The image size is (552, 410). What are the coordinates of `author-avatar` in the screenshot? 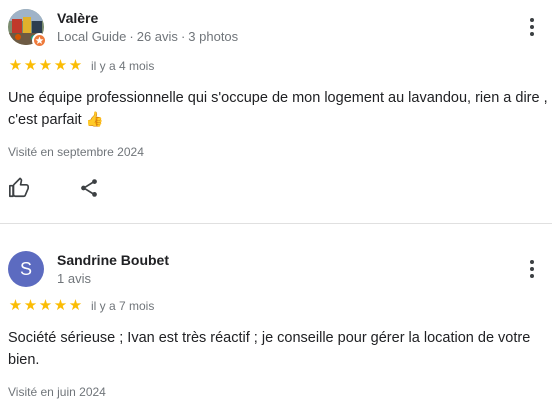 It's located at (27, 28).